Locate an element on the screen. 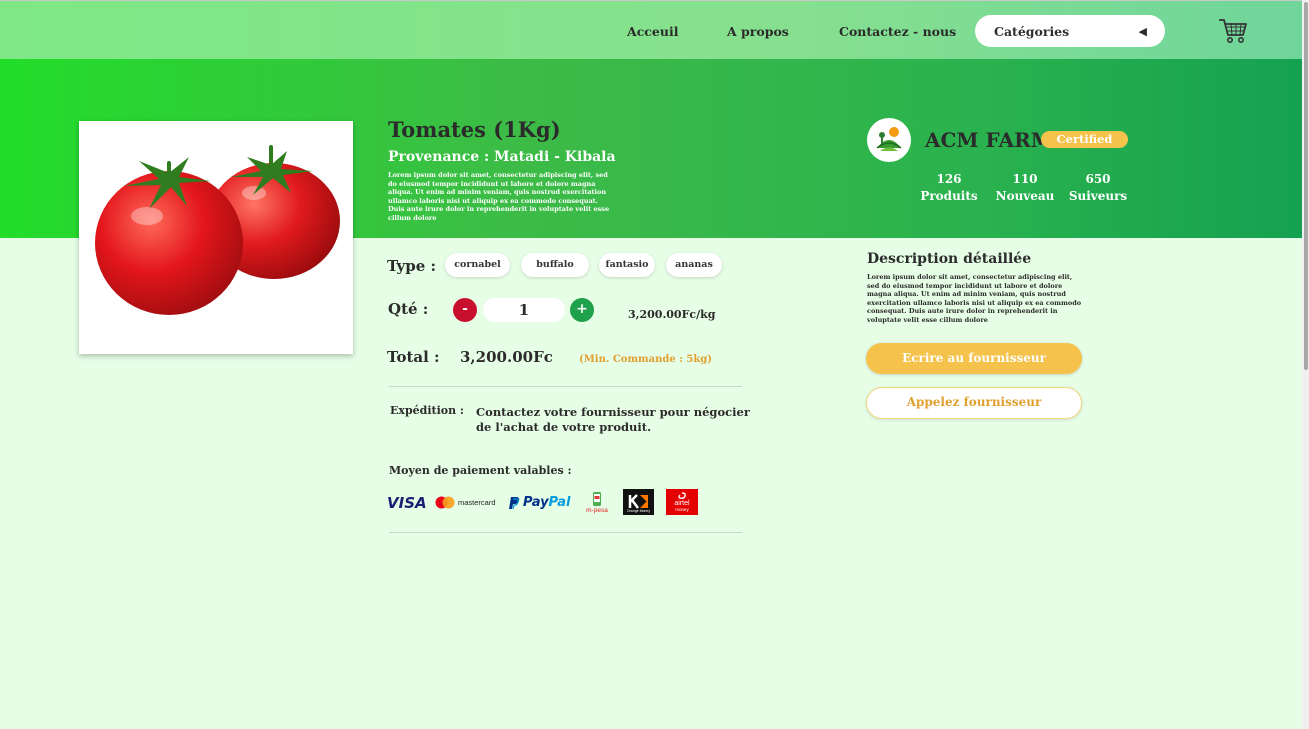  nav-link-accueil: Acceuil is located at coordinates (652, 31).